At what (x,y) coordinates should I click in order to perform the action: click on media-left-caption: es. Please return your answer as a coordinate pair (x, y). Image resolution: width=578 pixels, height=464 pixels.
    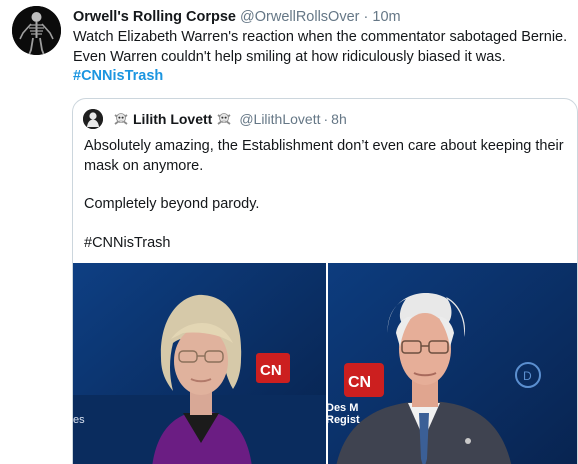
    Looking at the image, I should click on (79, 420).